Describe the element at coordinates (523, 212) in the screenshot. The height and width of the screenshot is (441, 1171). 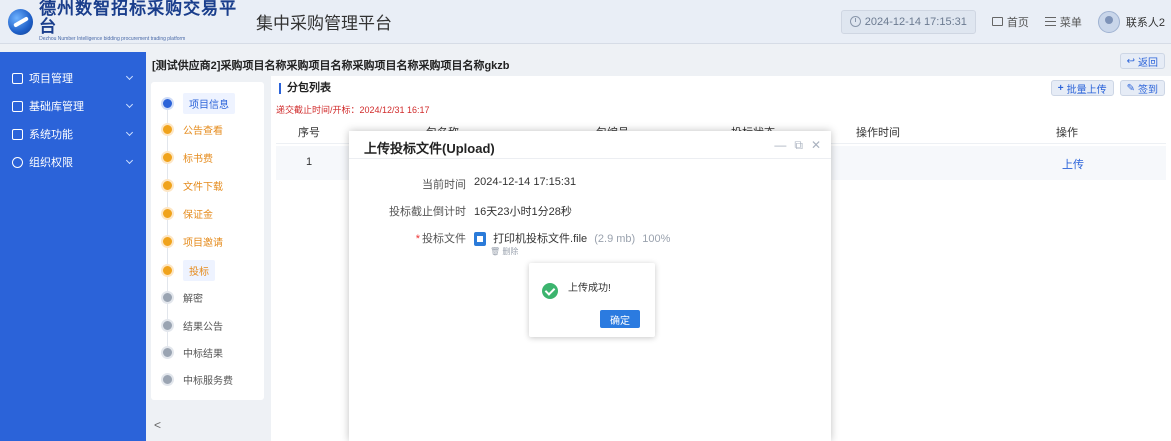
I see `countdown-value: 16天23小时1分28秒` at that location.